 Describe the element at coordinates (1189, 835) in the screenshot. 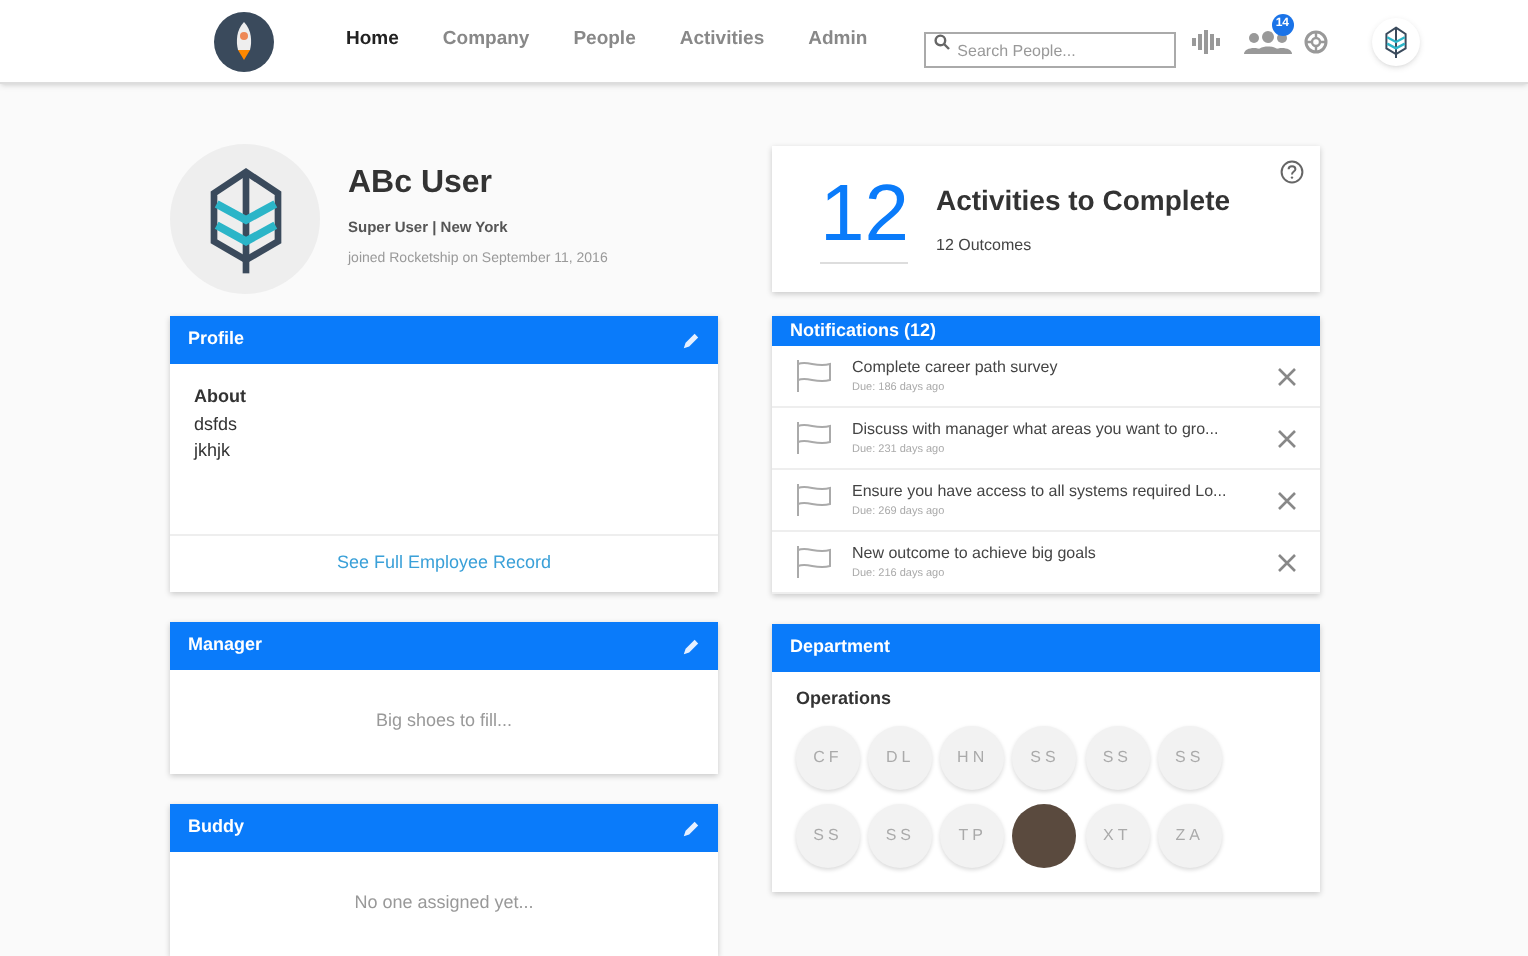

I see `member-avatar: ZA` at that location.